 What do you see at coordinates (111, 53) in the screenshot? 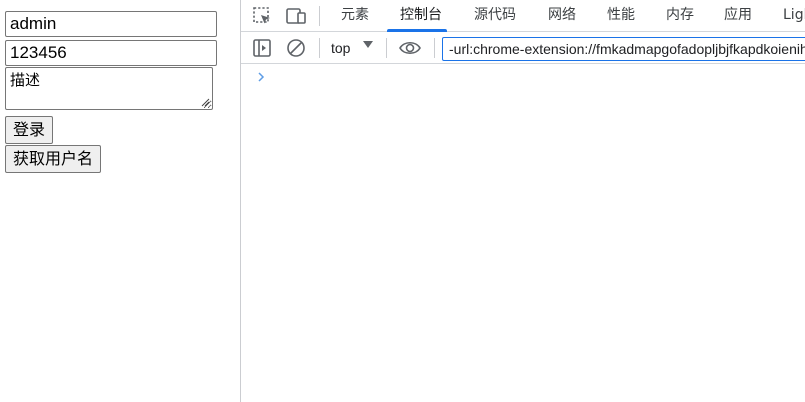
I see `password-input: 123456` at bounding box center [111, 53].